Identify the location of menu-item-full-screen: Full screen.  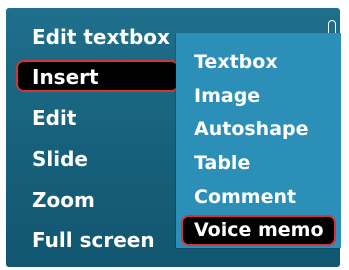
(96, 240).